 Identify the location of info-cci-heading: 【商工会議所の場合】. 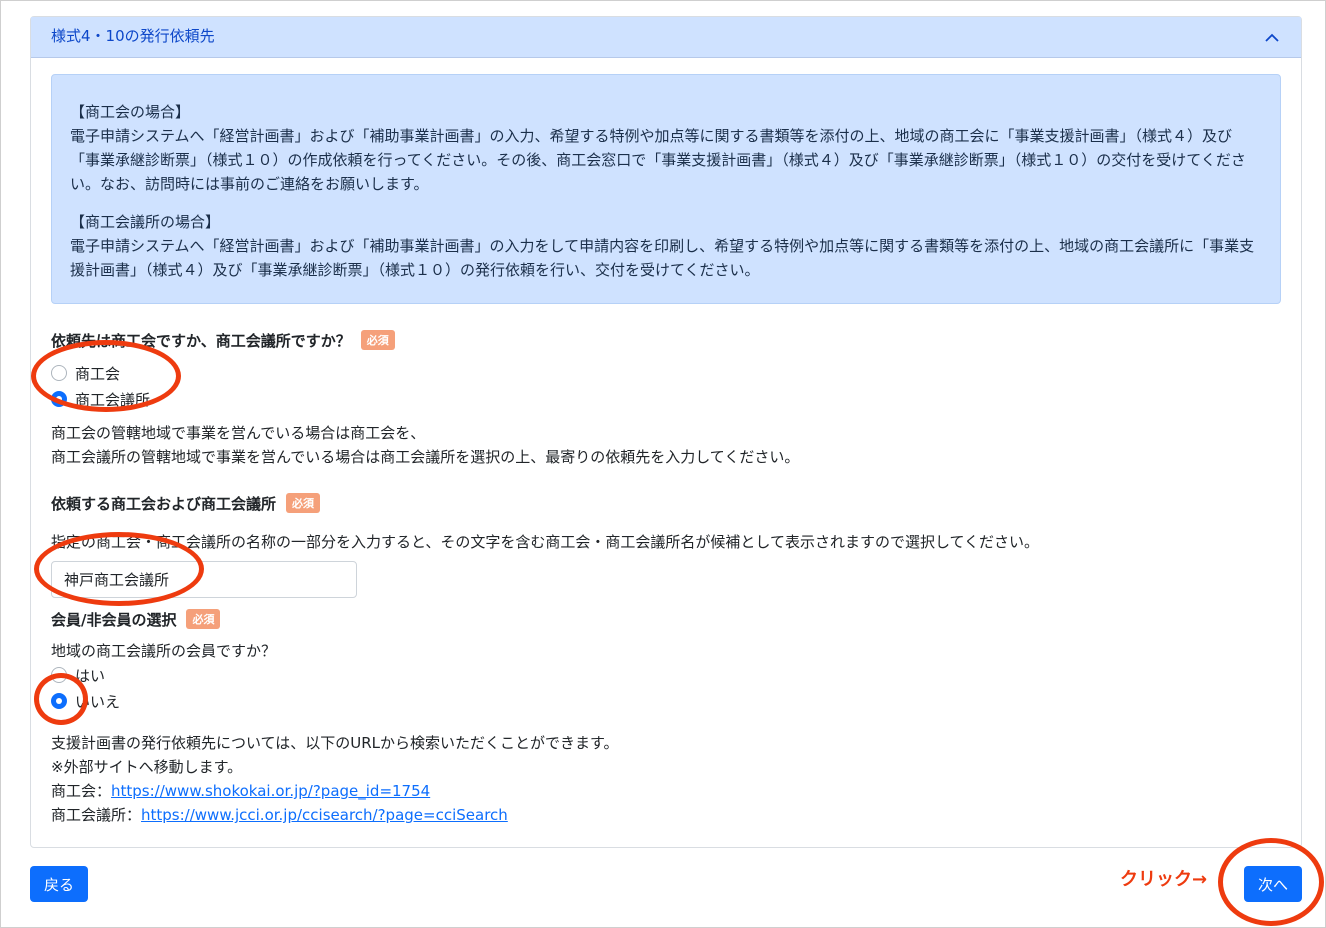
(145, 222).